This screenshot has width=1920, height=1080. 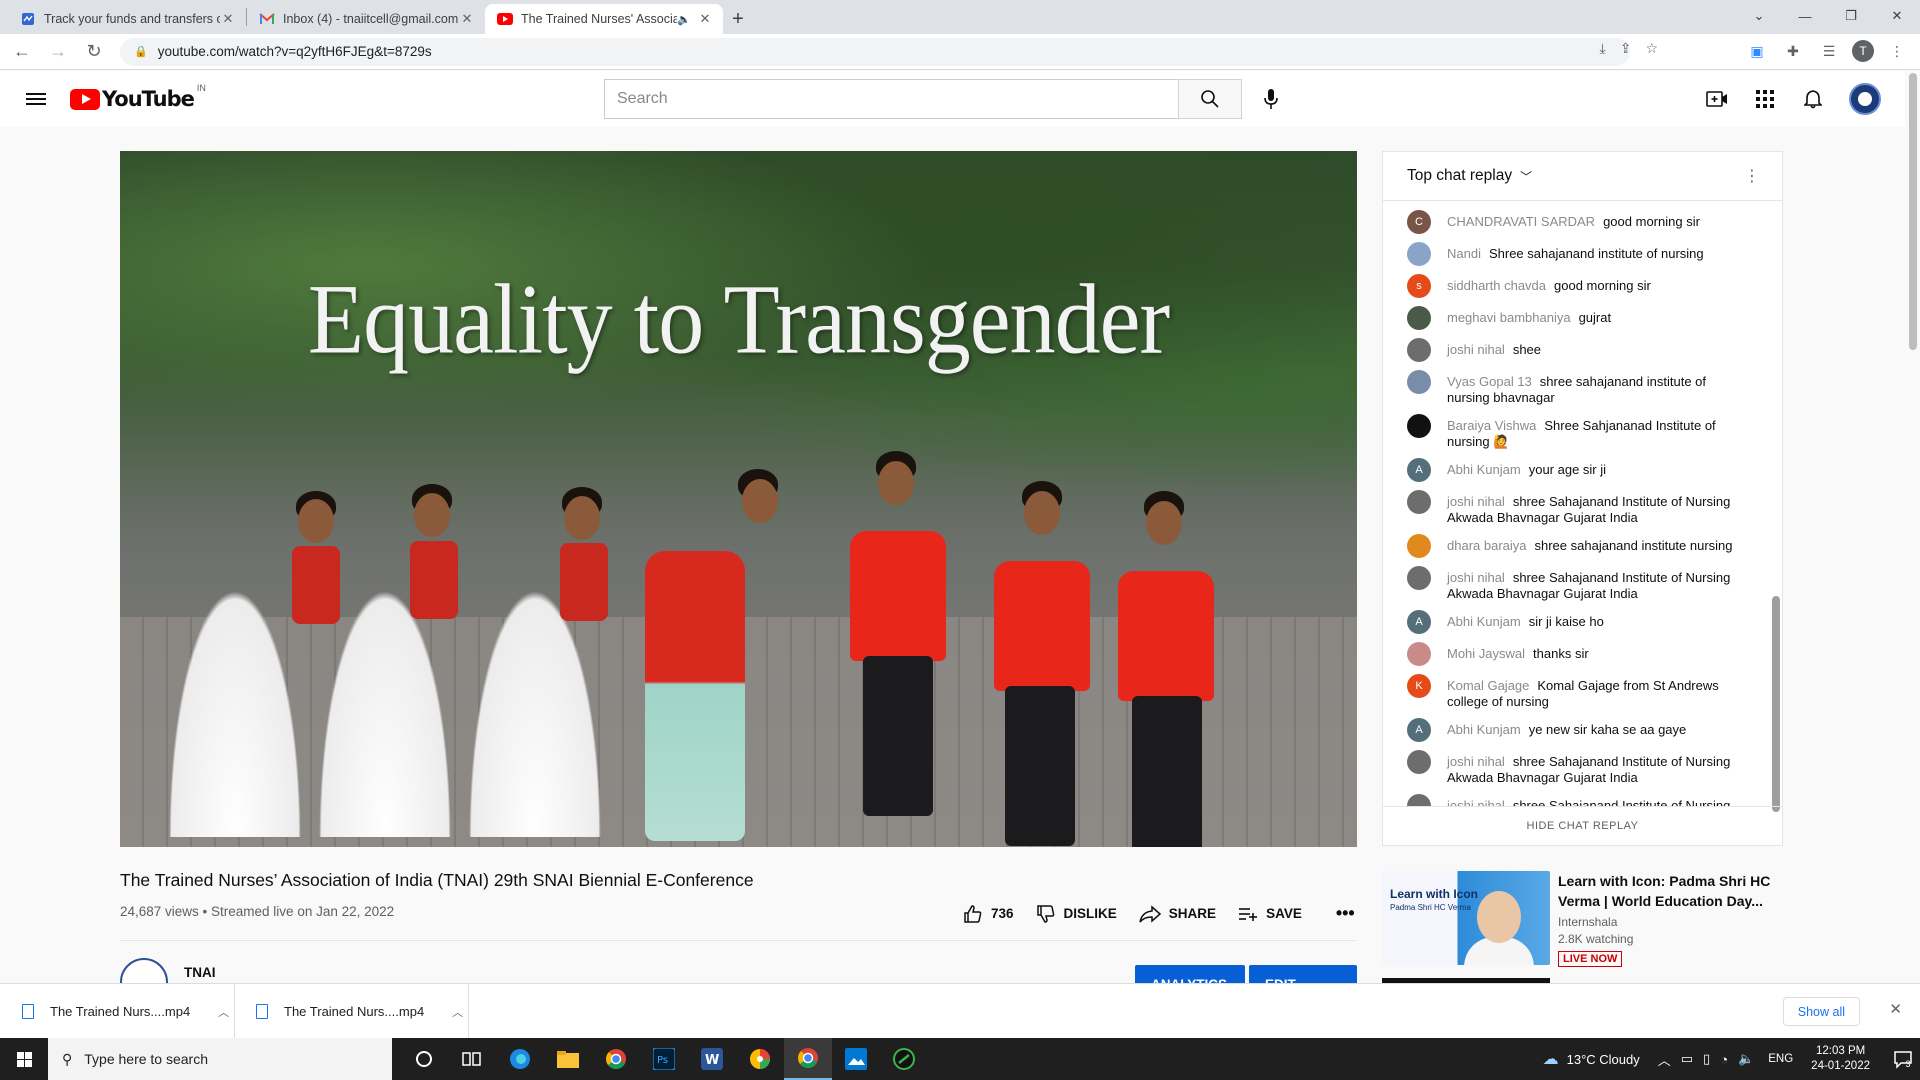 What do you see at coordinates (141, 51) in the screenshot?
I see `lock-icon: 🔒` at bounding box center [141, 51].